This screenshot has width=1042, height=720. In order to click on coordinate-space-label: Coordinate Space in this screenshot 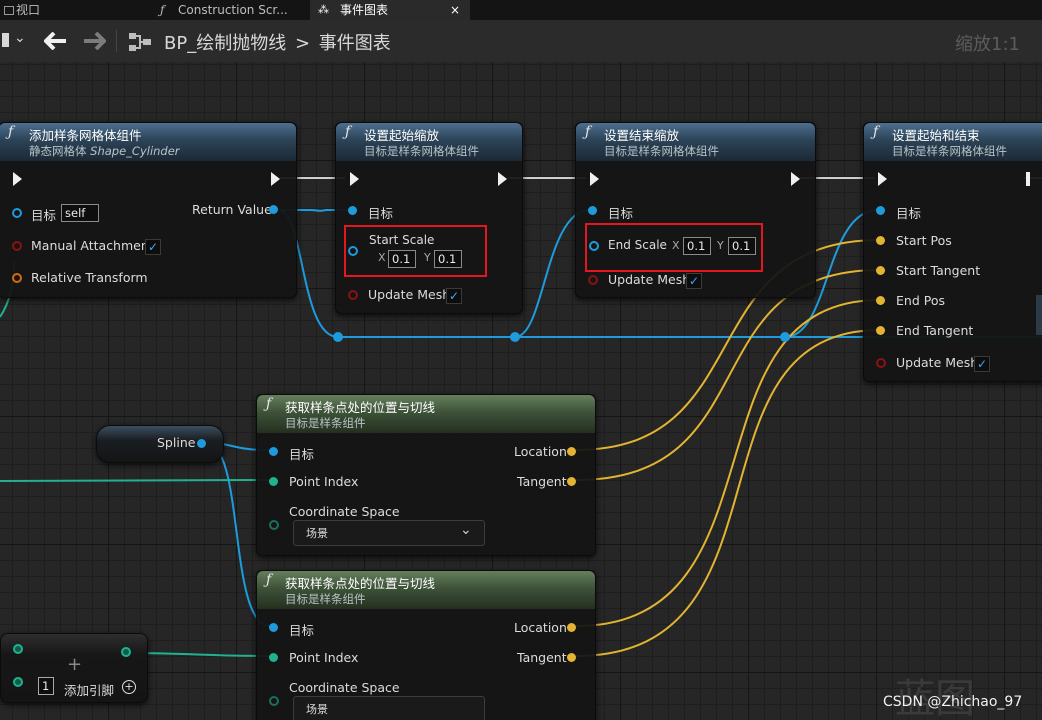, I will do `click(344, 687)`.